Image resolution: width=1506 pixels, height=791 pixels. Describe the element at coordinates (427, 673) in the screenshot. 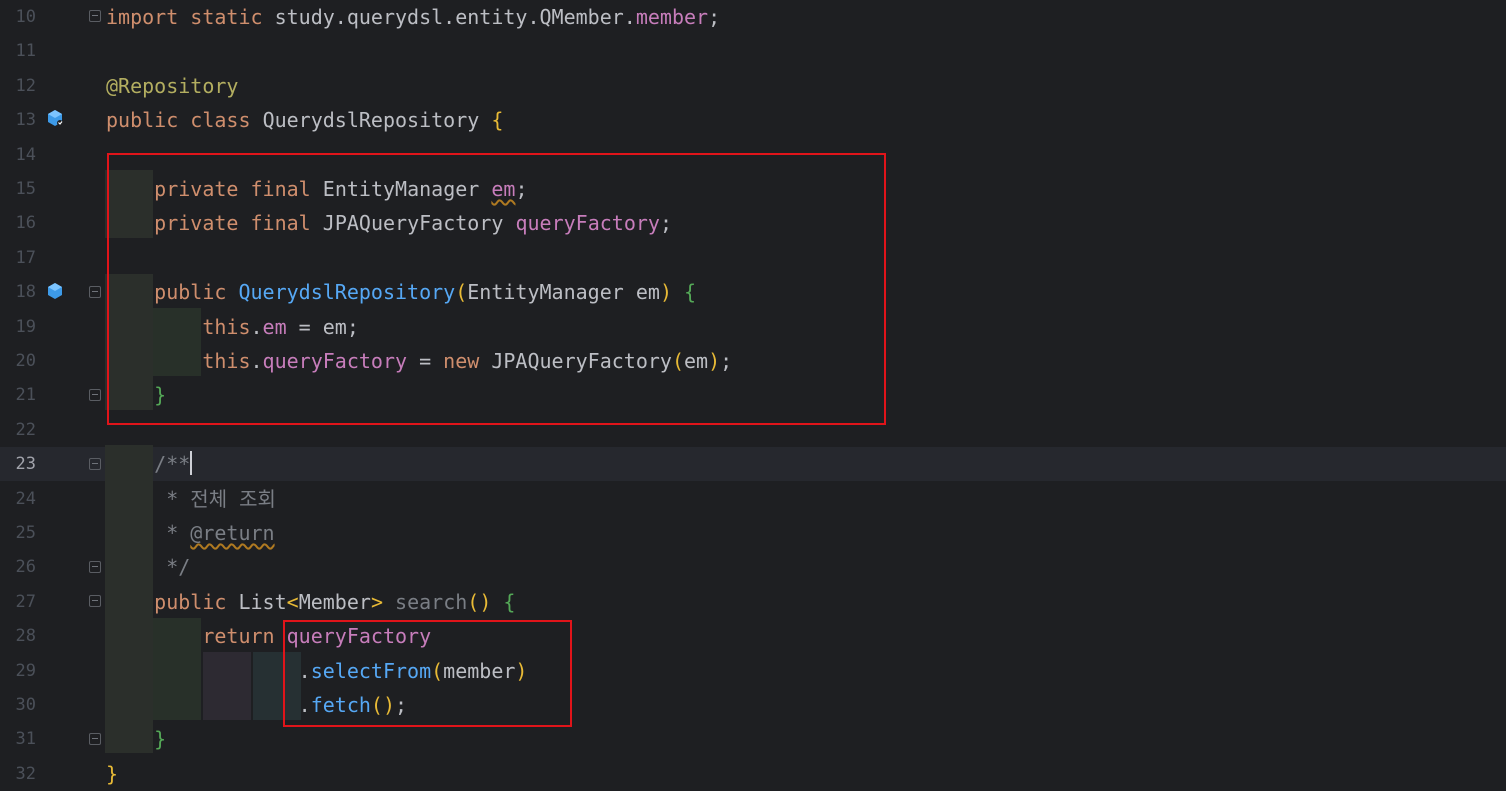

I see `highlight-box-query` at that location.